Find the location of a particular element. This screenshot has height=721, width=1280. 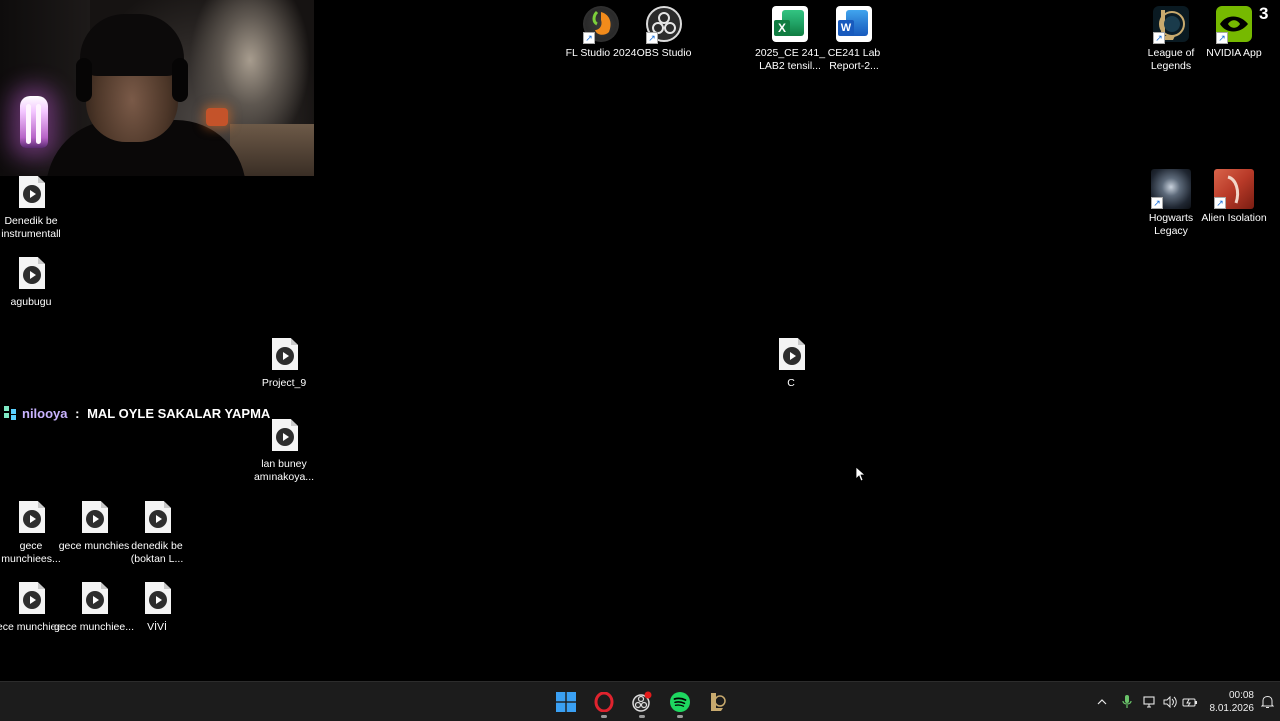

chat-badge-icon is located at coordinates (11, 413).